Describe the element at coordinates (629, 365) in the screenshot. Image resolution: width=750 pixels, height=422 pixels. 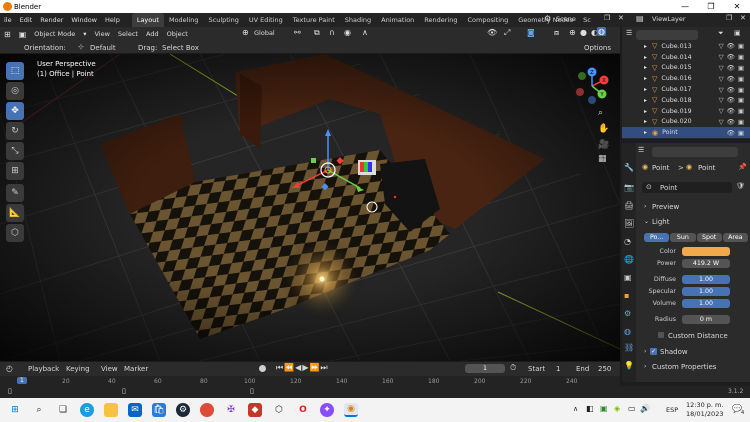
I see `light-data-tab-icon: 💡` at that location.